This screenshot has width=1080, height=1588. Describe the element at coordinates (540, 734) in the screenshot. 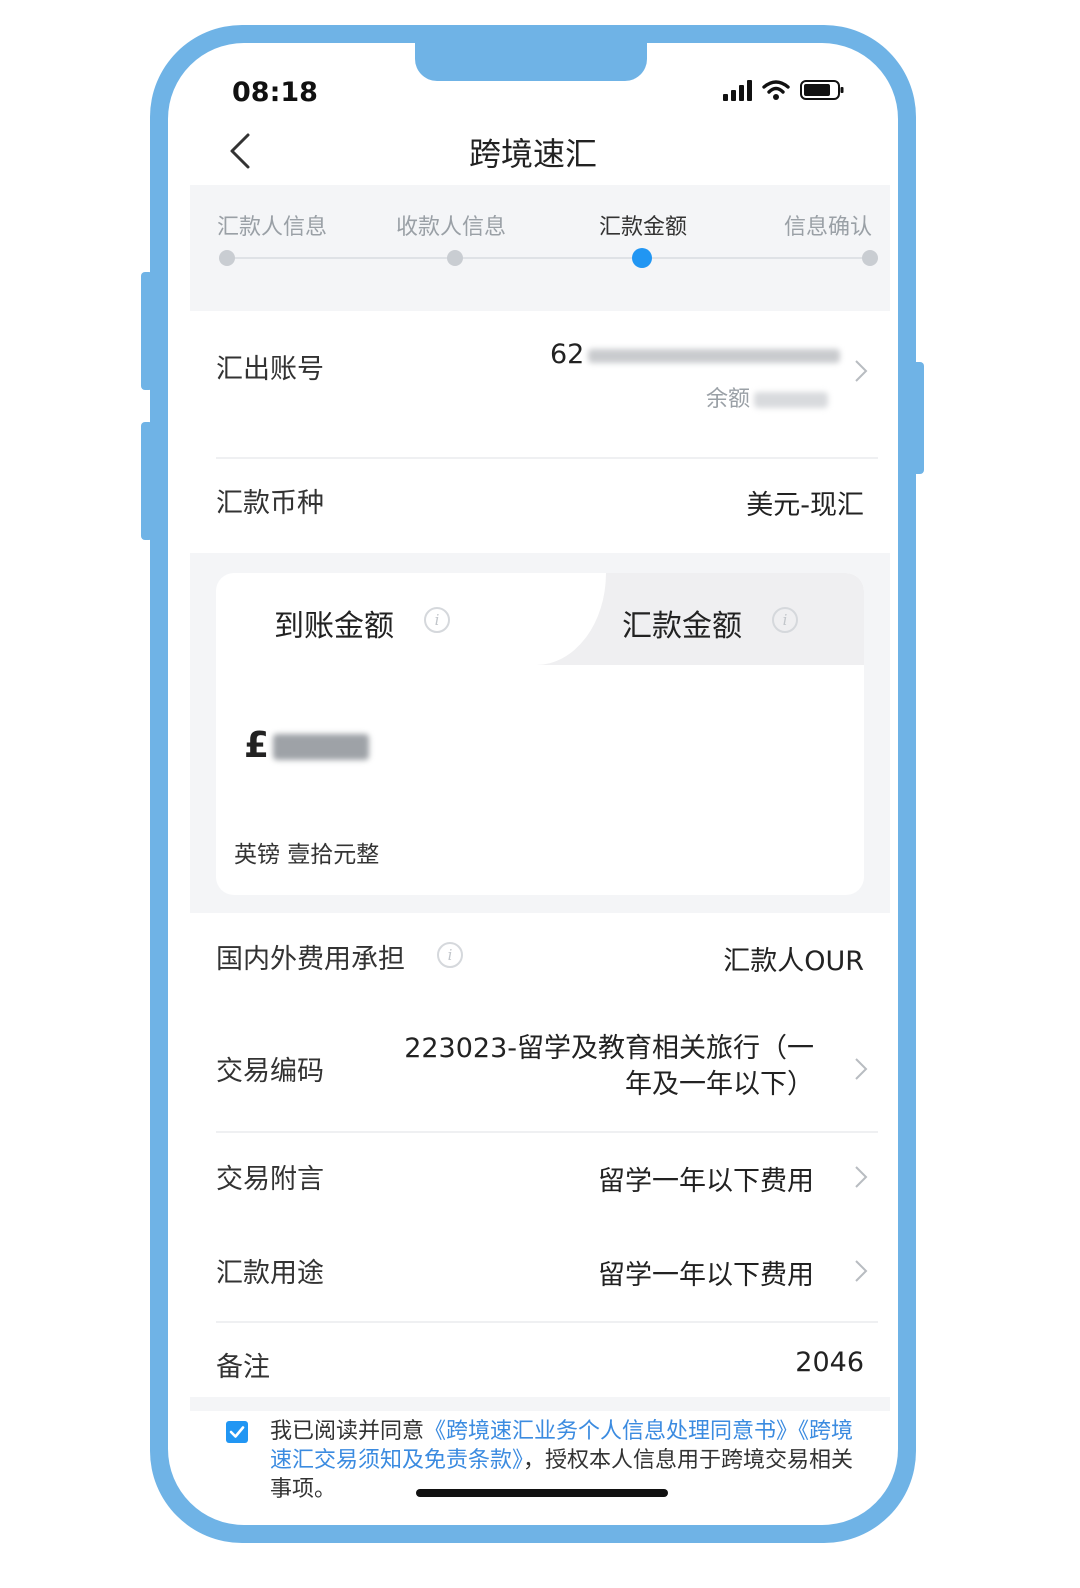

I see `amount-card: 到账金额 i 汇款金额 i £ 英镑 壹拾元整` at that location.